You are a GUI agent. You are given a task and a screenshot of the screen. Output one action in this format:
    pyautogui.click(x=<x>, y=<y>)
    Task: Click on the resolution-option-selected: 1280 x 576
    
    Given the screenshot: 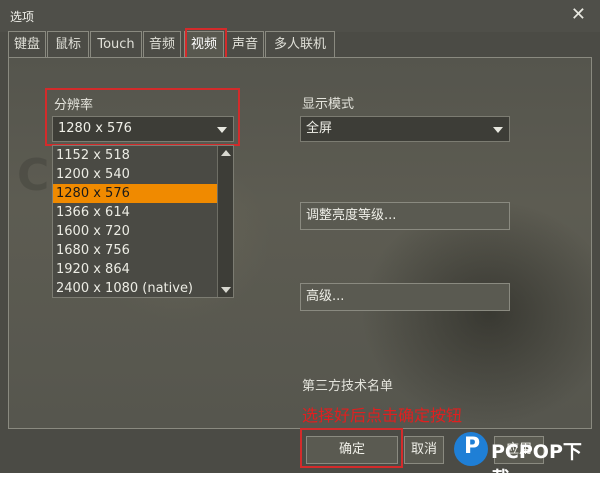 What is the action you would take?
    pyautogui.click(x=135, y=193)
    